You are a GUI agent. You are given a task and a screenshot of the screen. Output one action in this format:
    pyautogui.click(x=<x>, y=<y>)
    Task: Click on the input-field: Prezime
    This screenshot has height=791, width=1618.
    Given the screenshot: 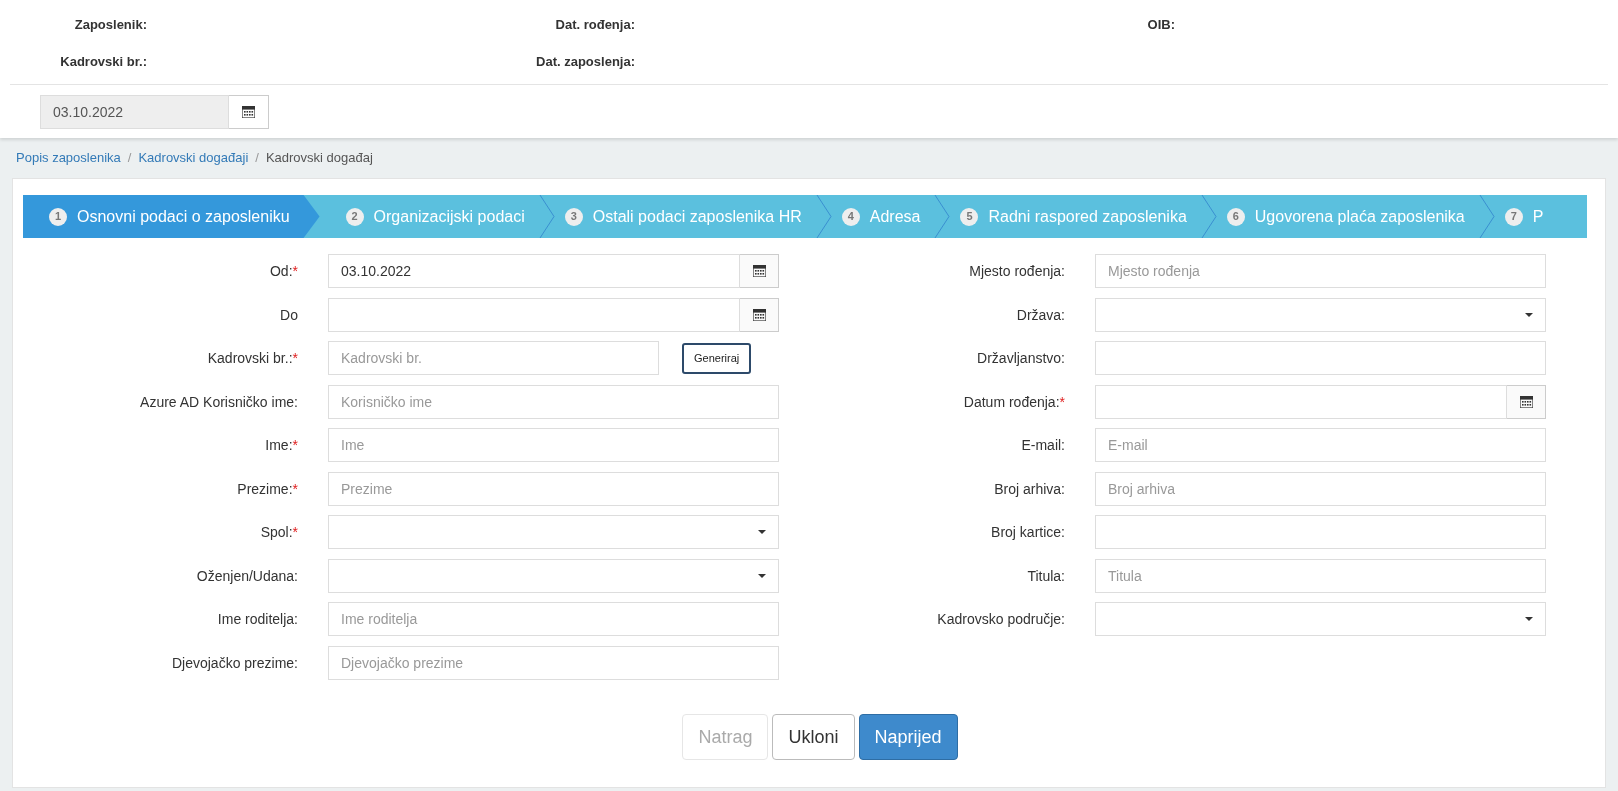 What is the action you would take?
    pyautogui.click(x=553, y=488)
    